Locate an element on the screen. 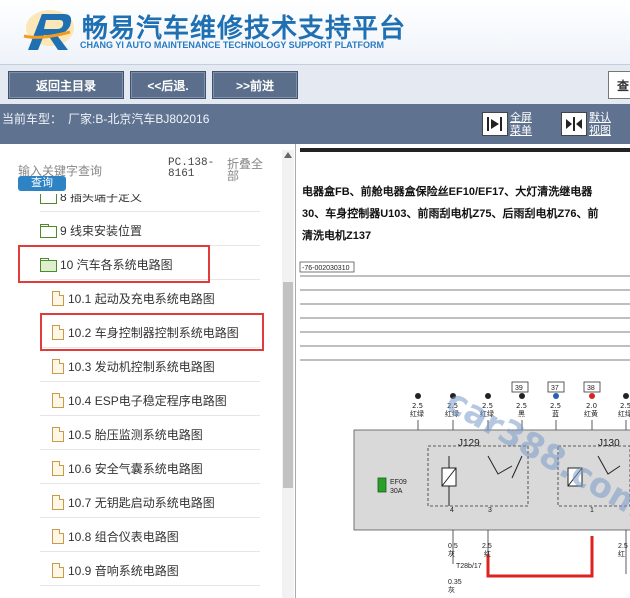 The width and height of the screenshot is (630, 598). search-button: 查询 is located at coordinates (42, 183).